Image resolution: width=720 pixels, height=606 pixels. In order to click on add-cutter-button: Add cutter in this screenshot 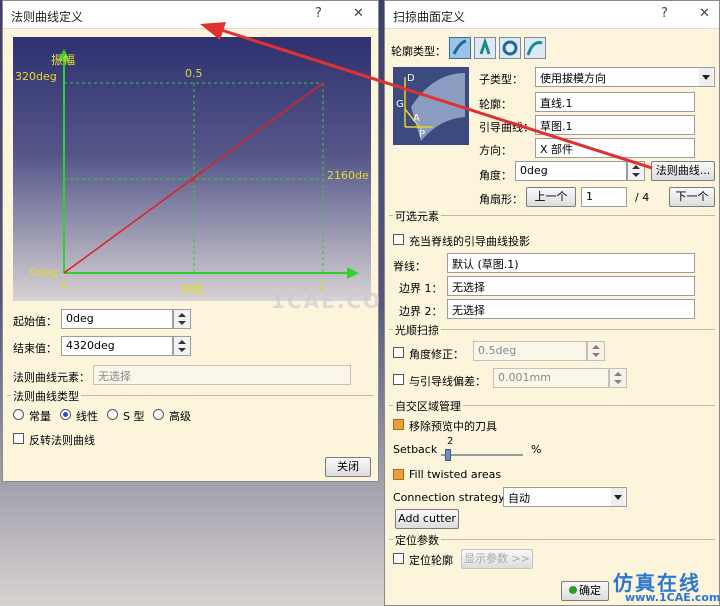, I will do `click(427, 519)`.